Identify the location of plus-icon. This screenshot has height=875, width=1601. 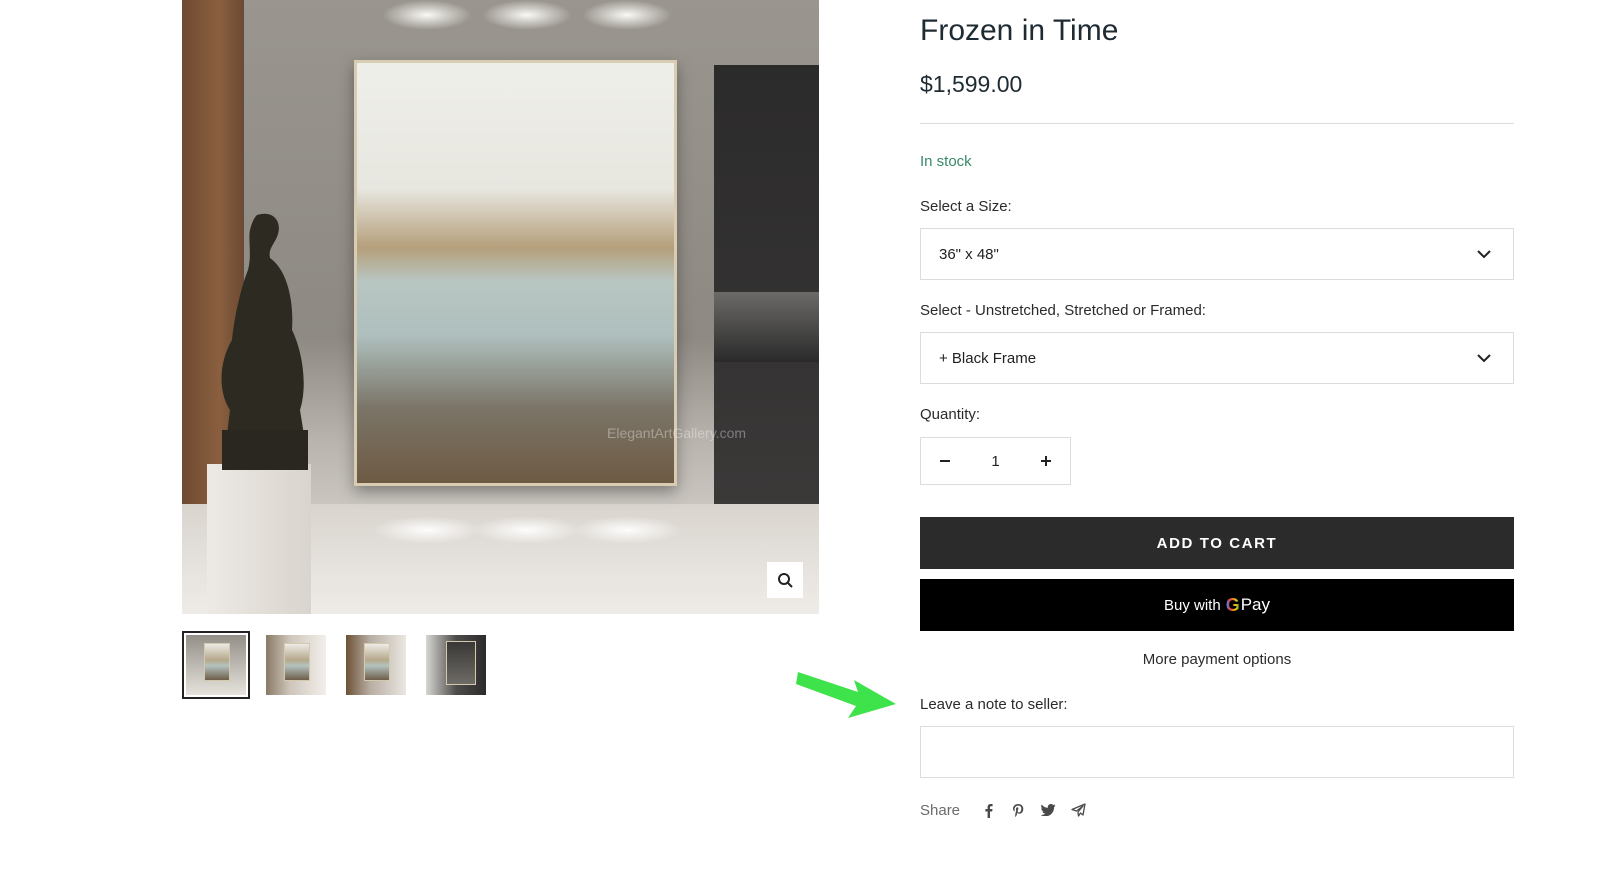
(1046, 461).